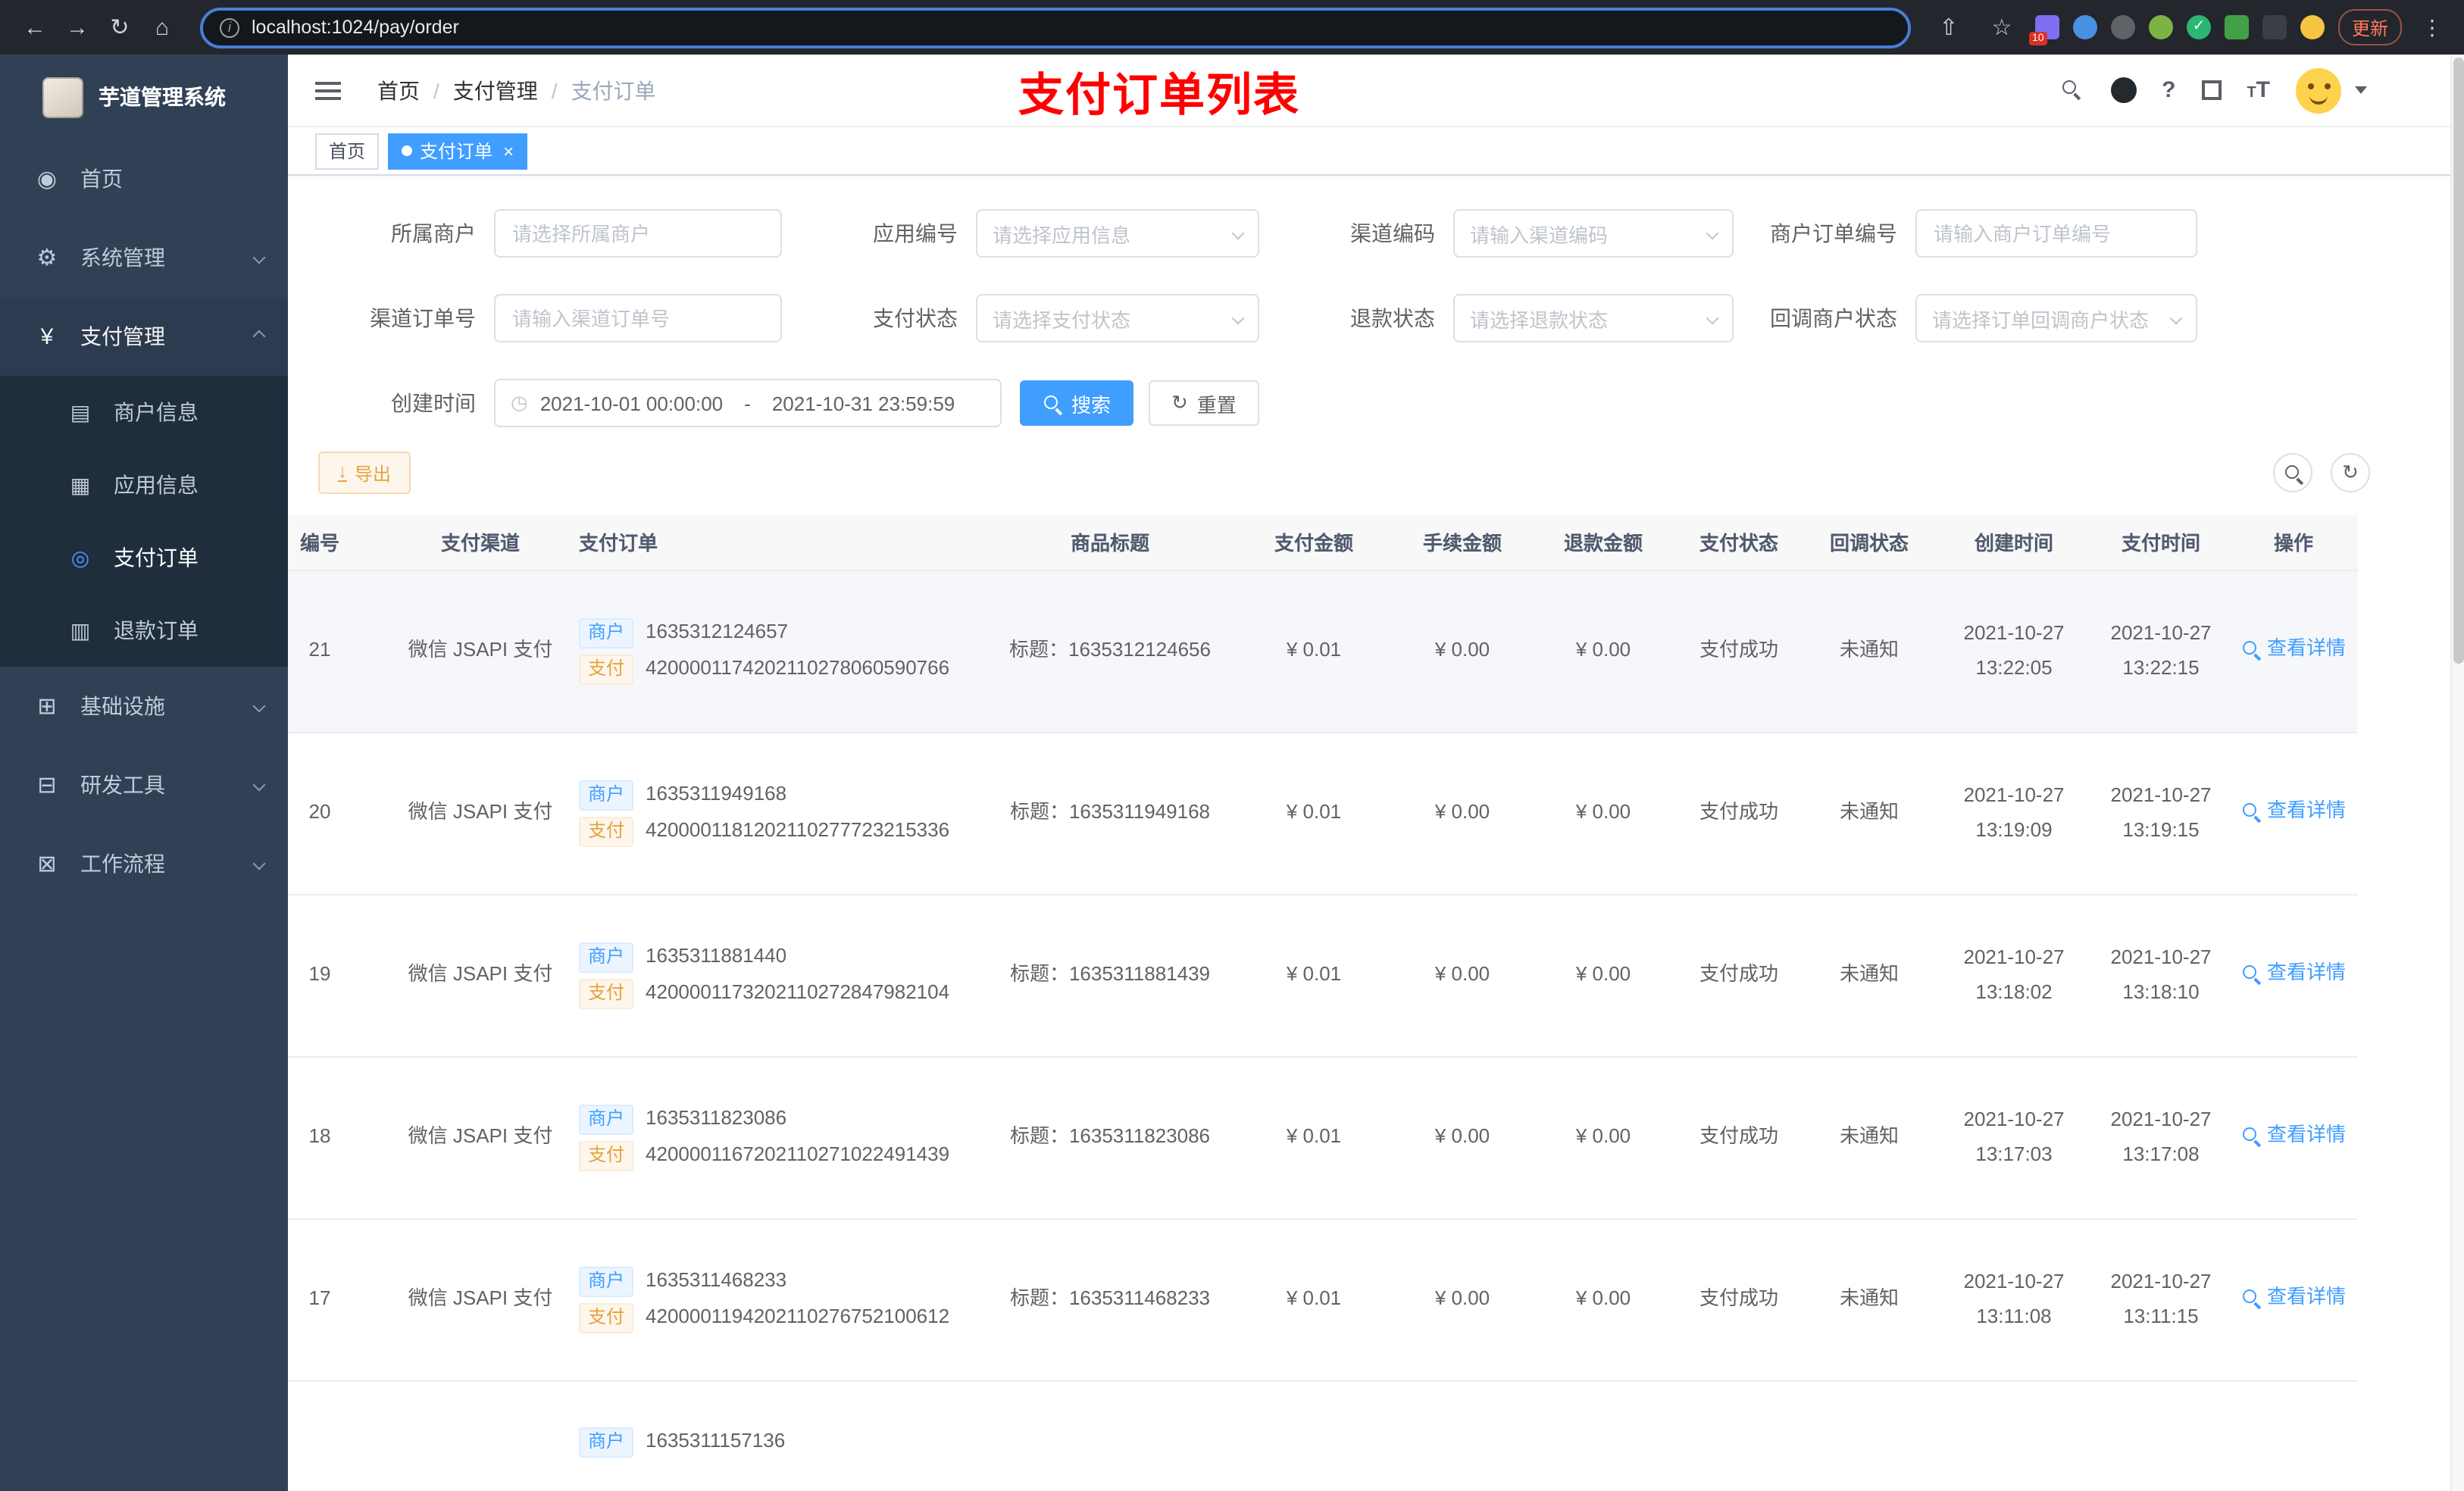 Image resolution: width=2464 pixels, height=1491 pixels. I want to click on refresh-icon: ↻, so click(2350, 472).